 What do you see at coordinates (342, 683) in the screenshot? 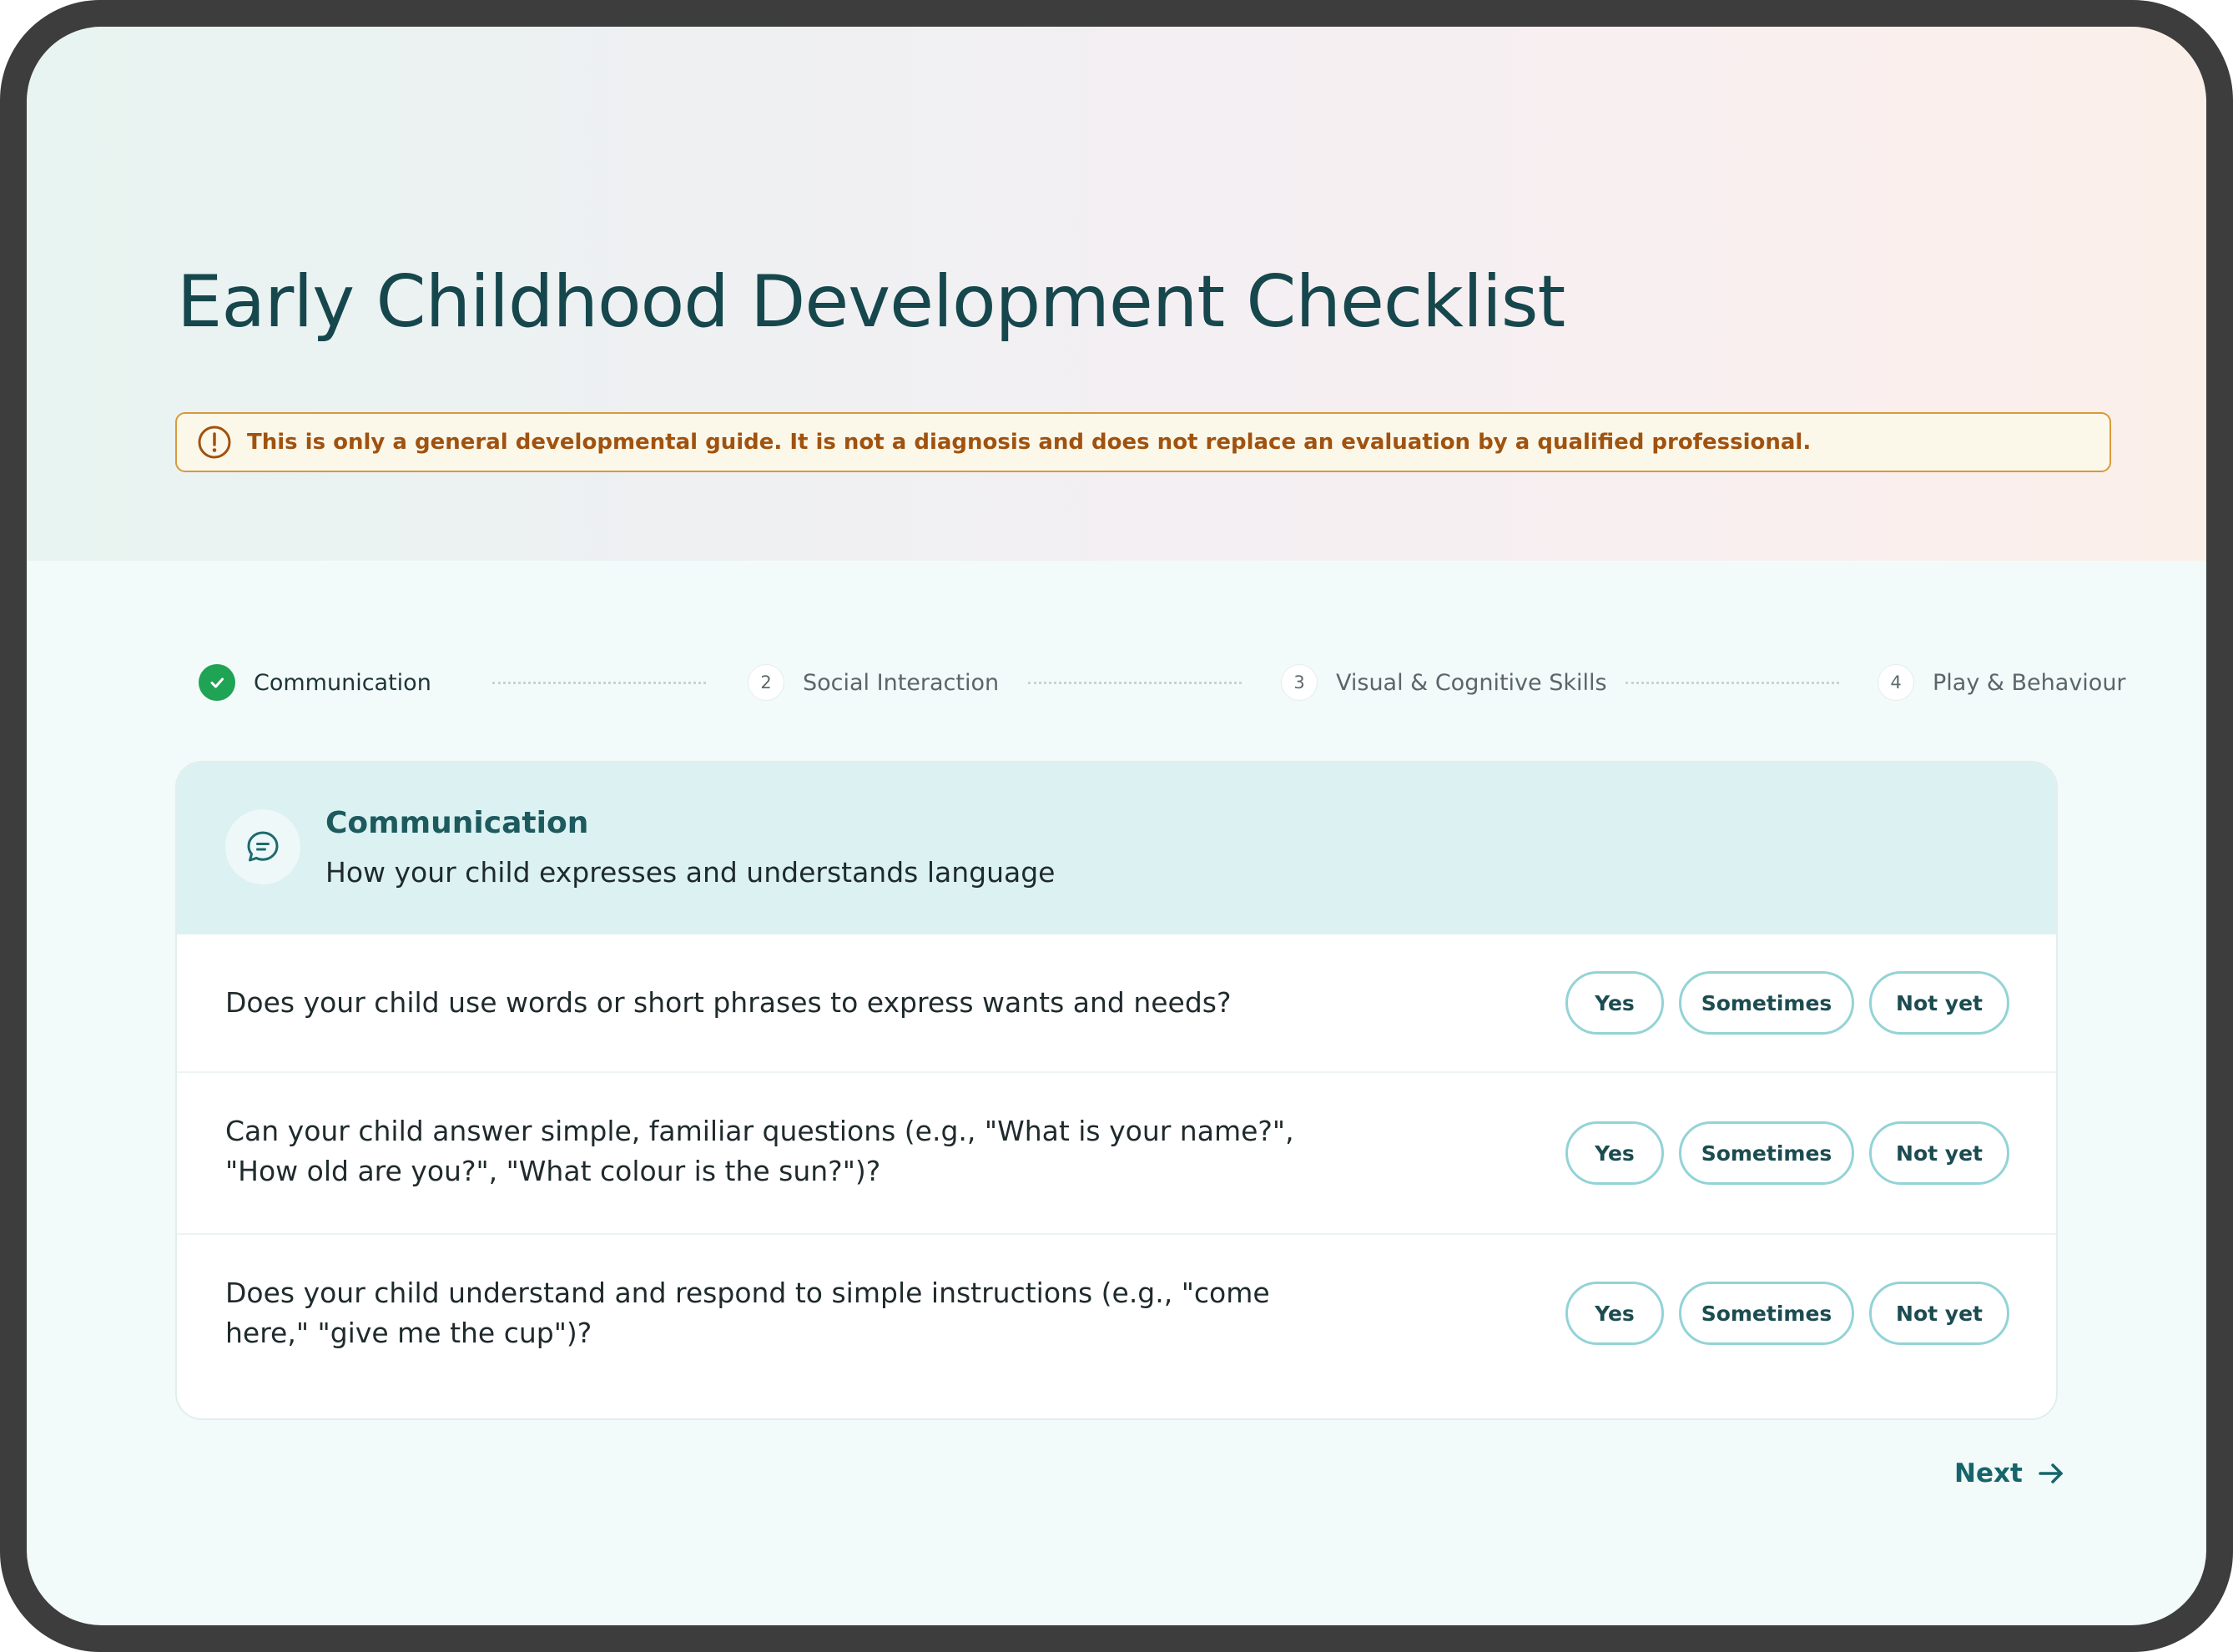
I see `step-label: Communication` at bounding box center [342, 683].